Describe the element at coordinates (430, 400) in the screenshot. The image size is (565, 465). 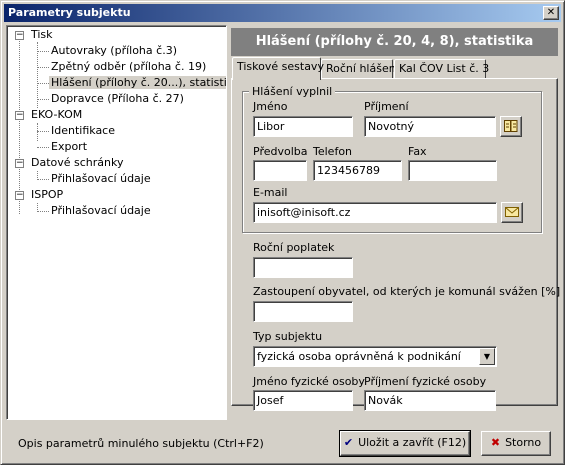
I see `prijmeni-fo-field: Novák` at that location.